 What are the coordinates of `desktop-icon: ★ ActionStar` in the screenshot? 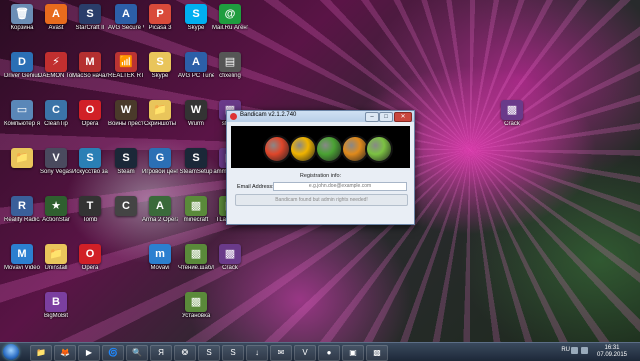 It's located at (56, 215).